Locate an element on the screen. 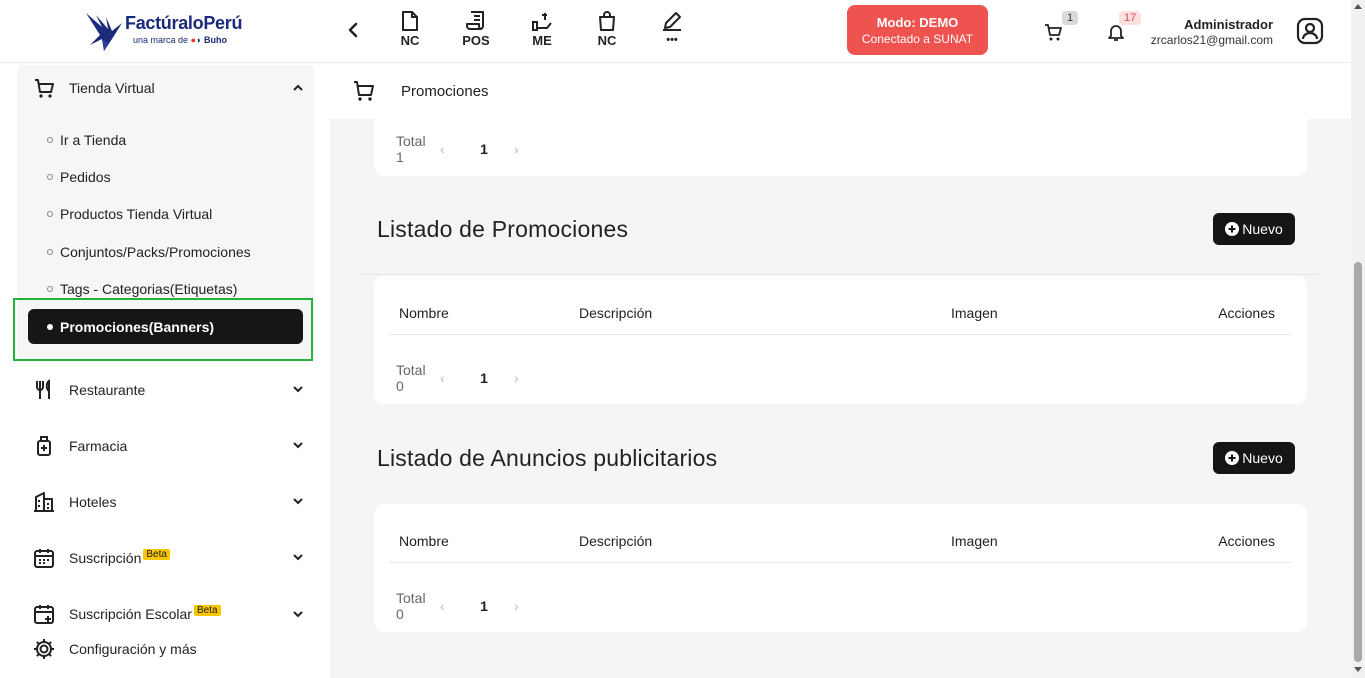  new-anuncio-button: Nuevo is located at coordinates (1254, 458).